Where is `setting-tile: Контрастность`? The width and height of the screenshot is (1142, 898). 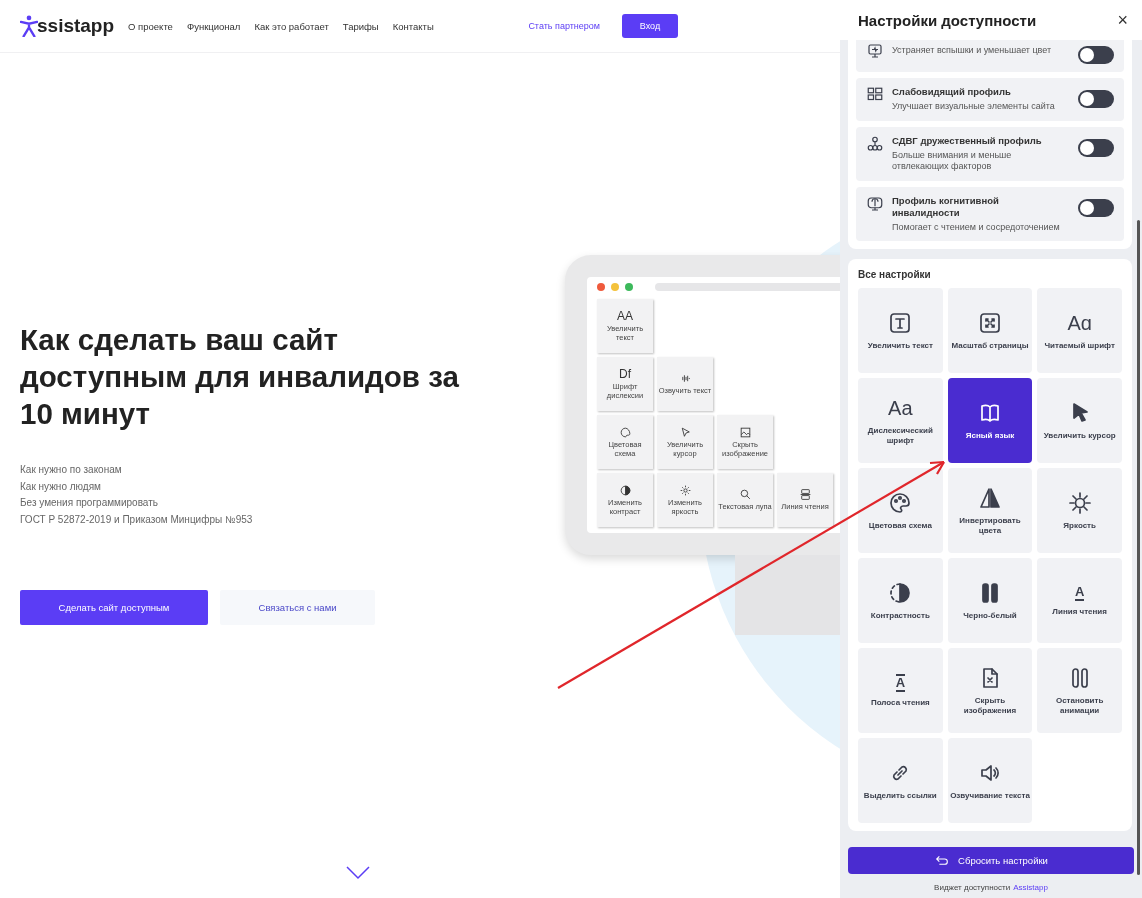
setting-tile: Контрастность is located at coordinates (900, 600).